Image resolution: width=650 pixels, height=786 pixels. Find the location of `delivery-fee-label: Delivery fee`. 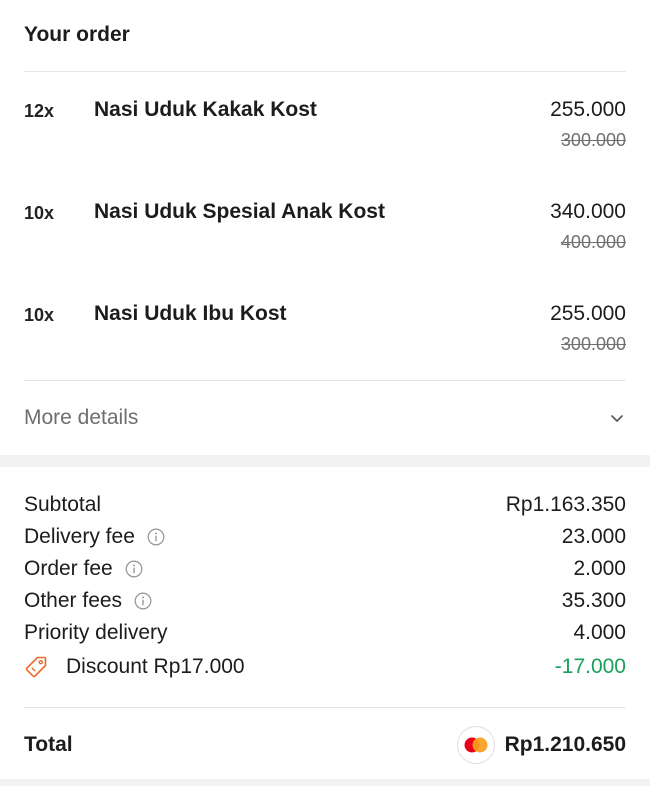

delivery-fee-label: Delivery fee is located at coordinates (79, 536).